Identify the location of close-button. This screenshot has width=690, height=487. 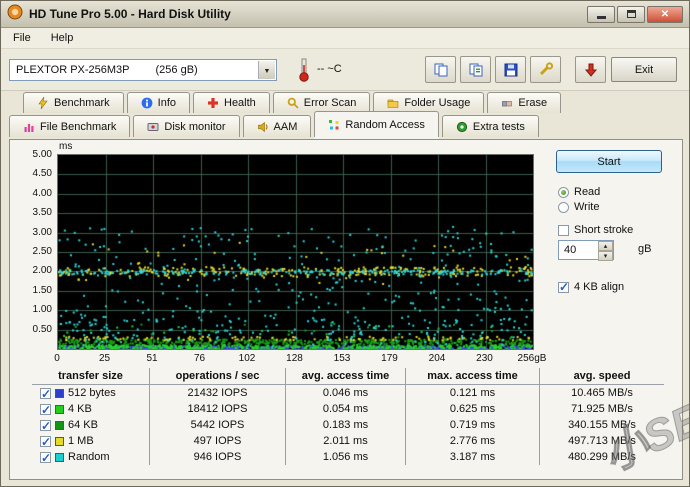
(665, 14).